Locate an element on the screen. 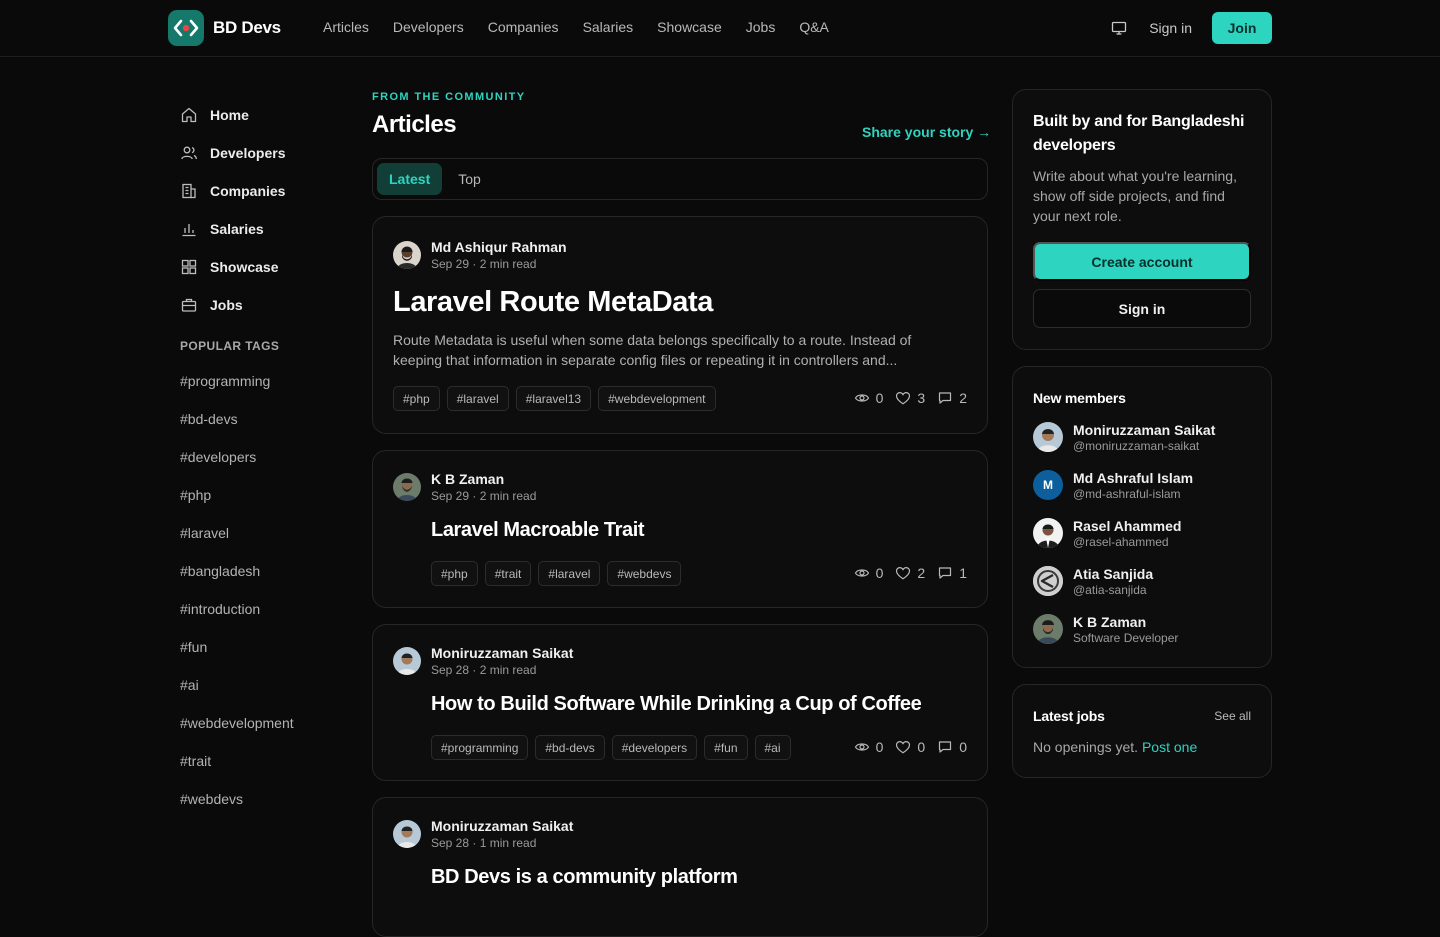  brand-logo-icon is located at coordinates (186, 28).